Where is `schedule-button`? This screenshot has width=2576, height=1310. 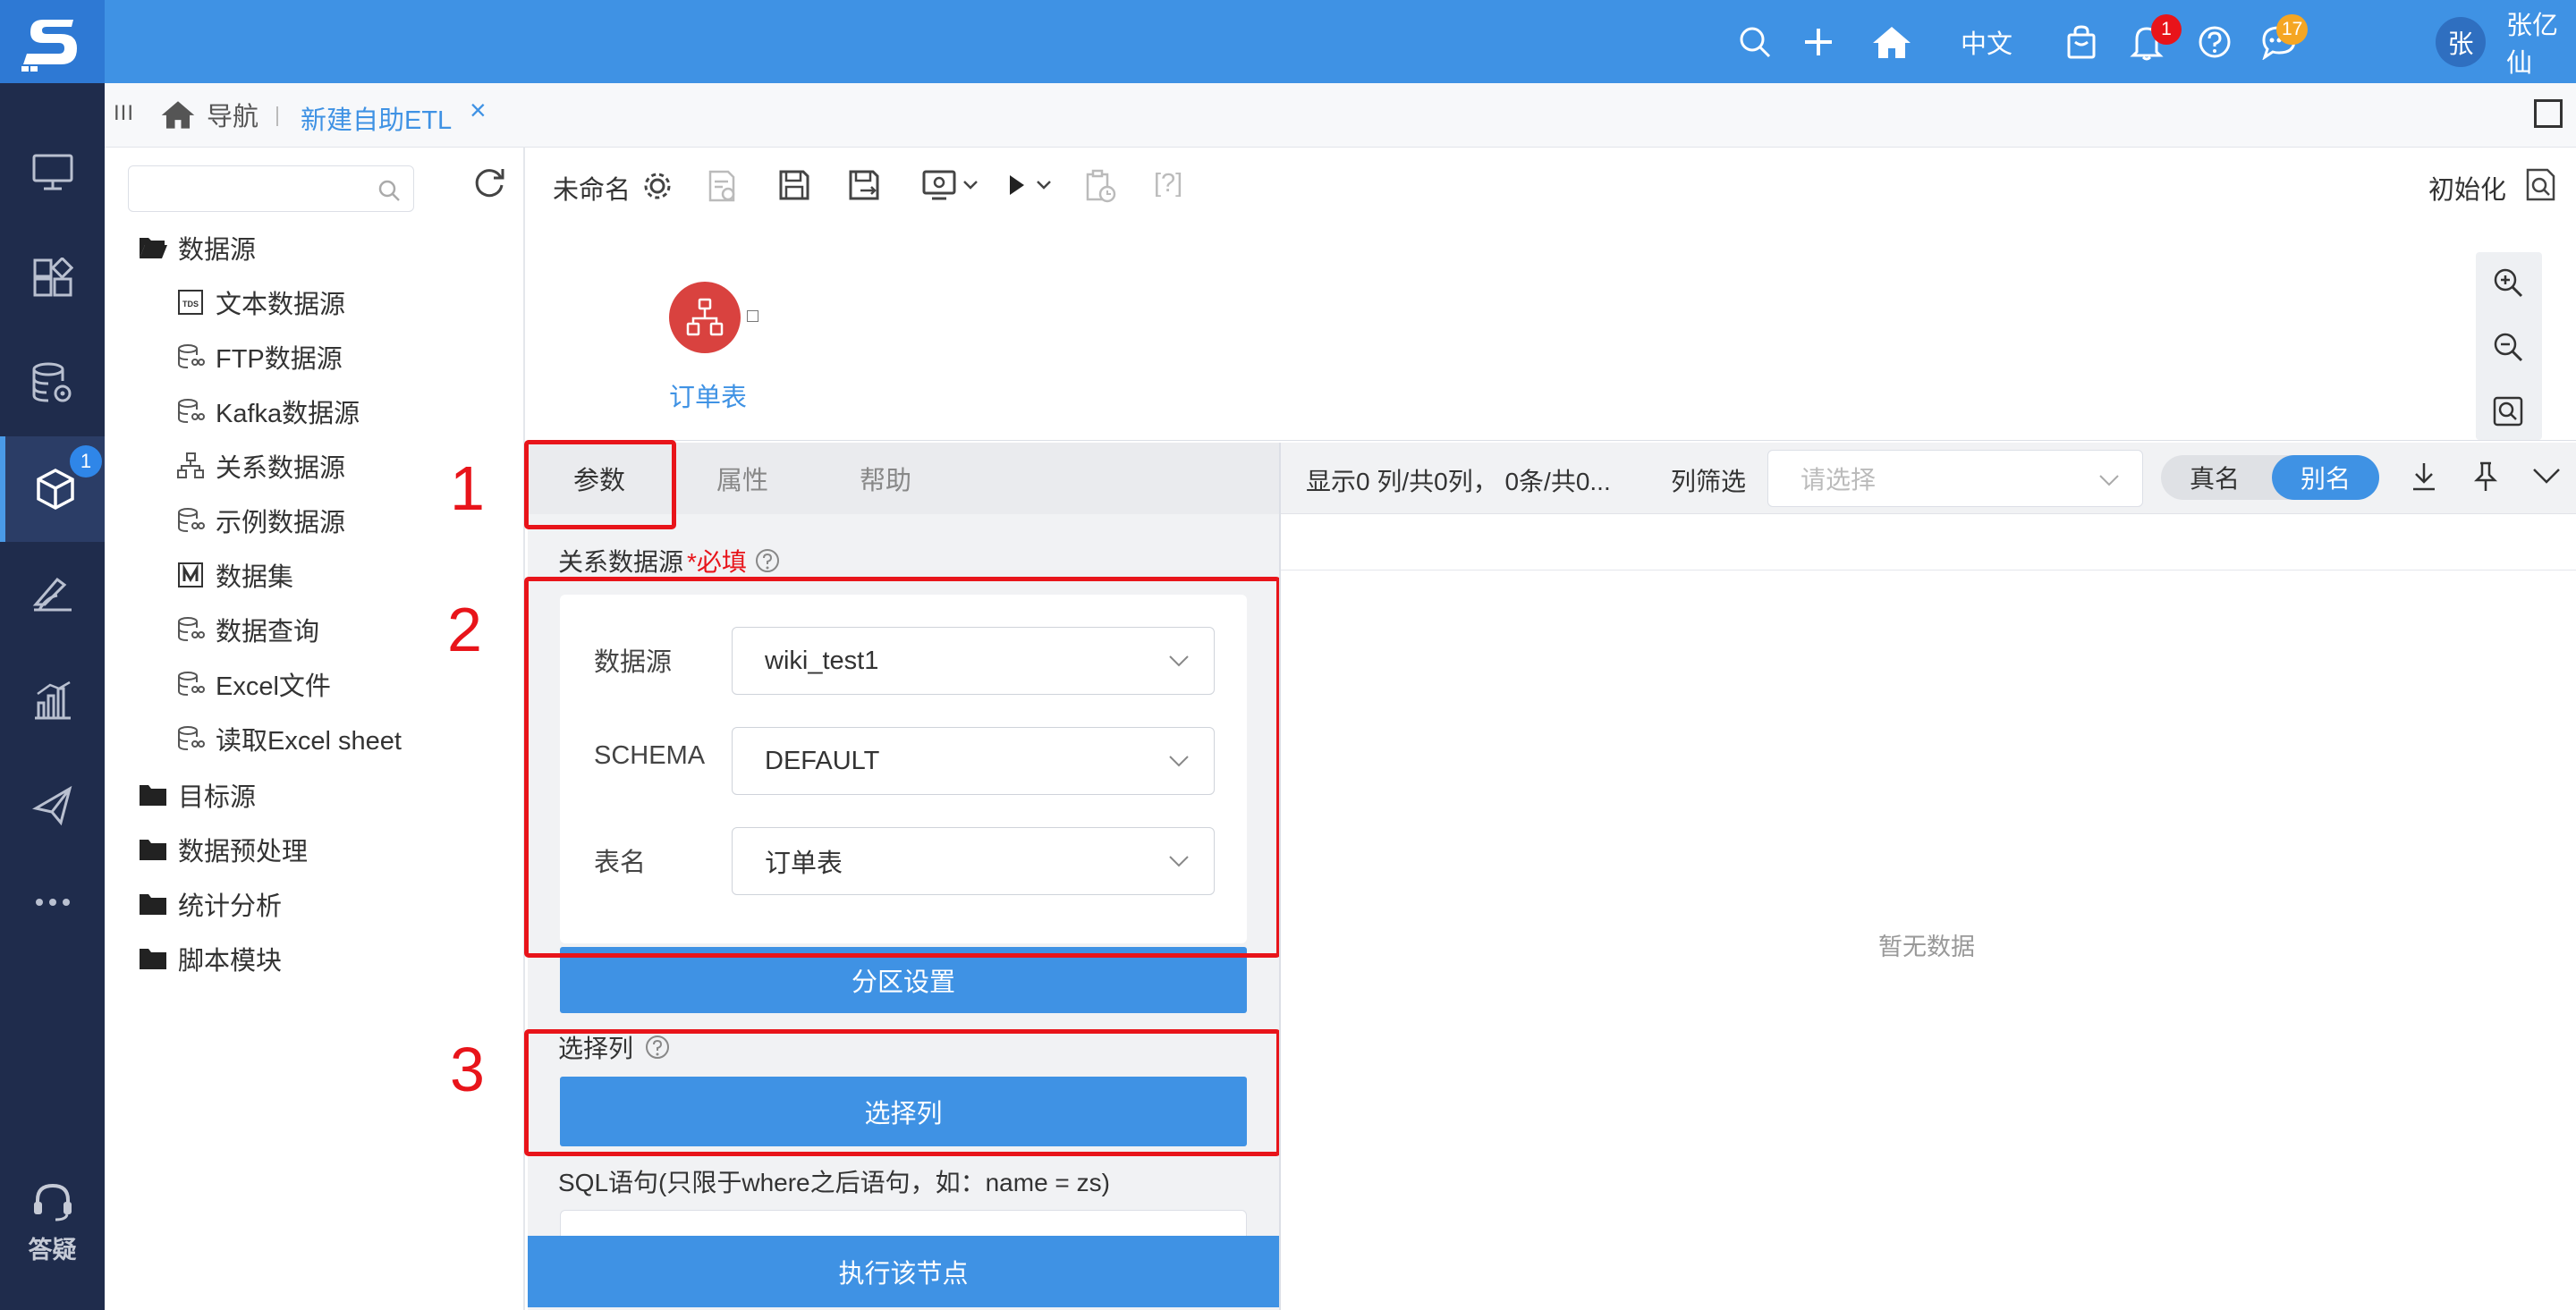
schedule-button is located at coordinates (1101, 187).